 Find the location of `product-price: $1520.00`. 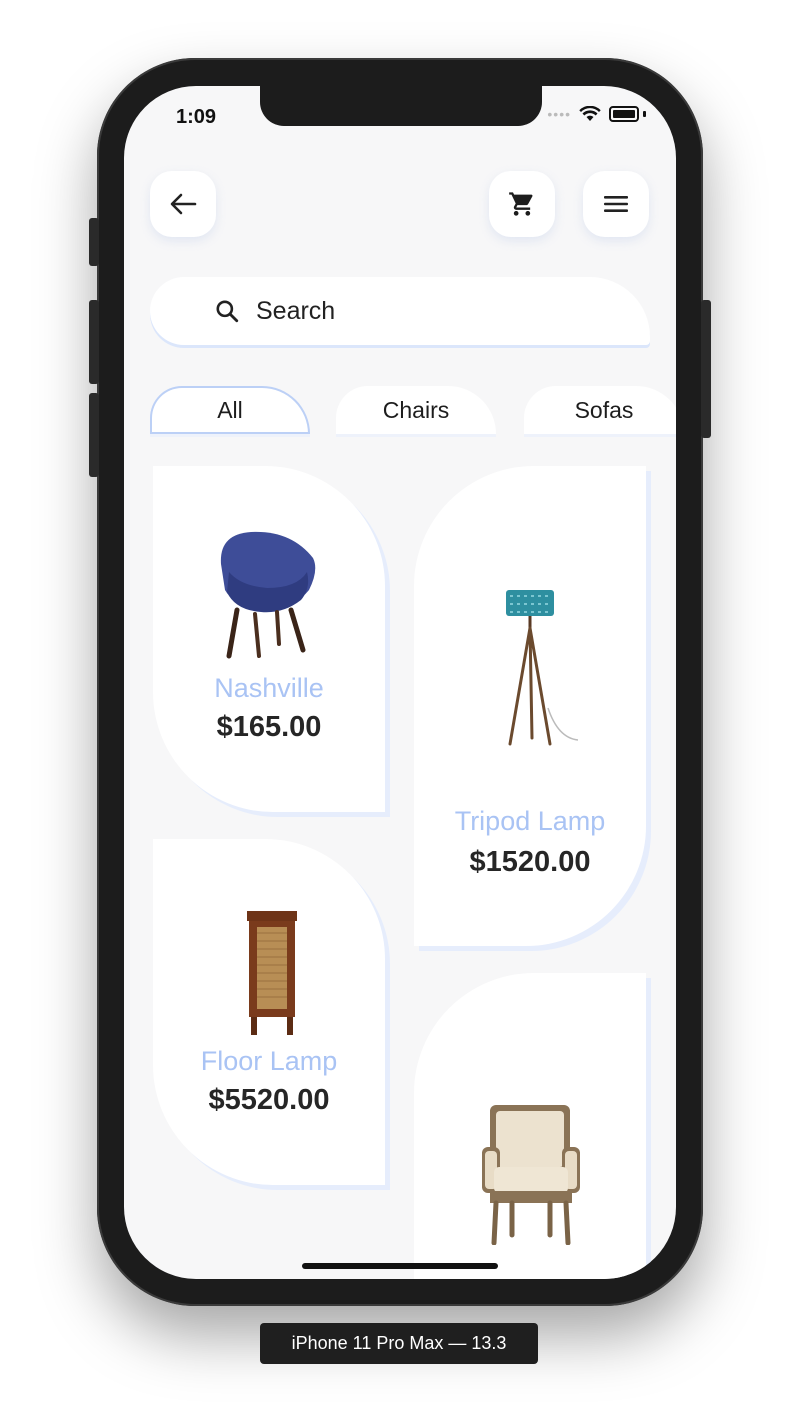

product-price: $1520.00 is located at coordinates (530, 862).